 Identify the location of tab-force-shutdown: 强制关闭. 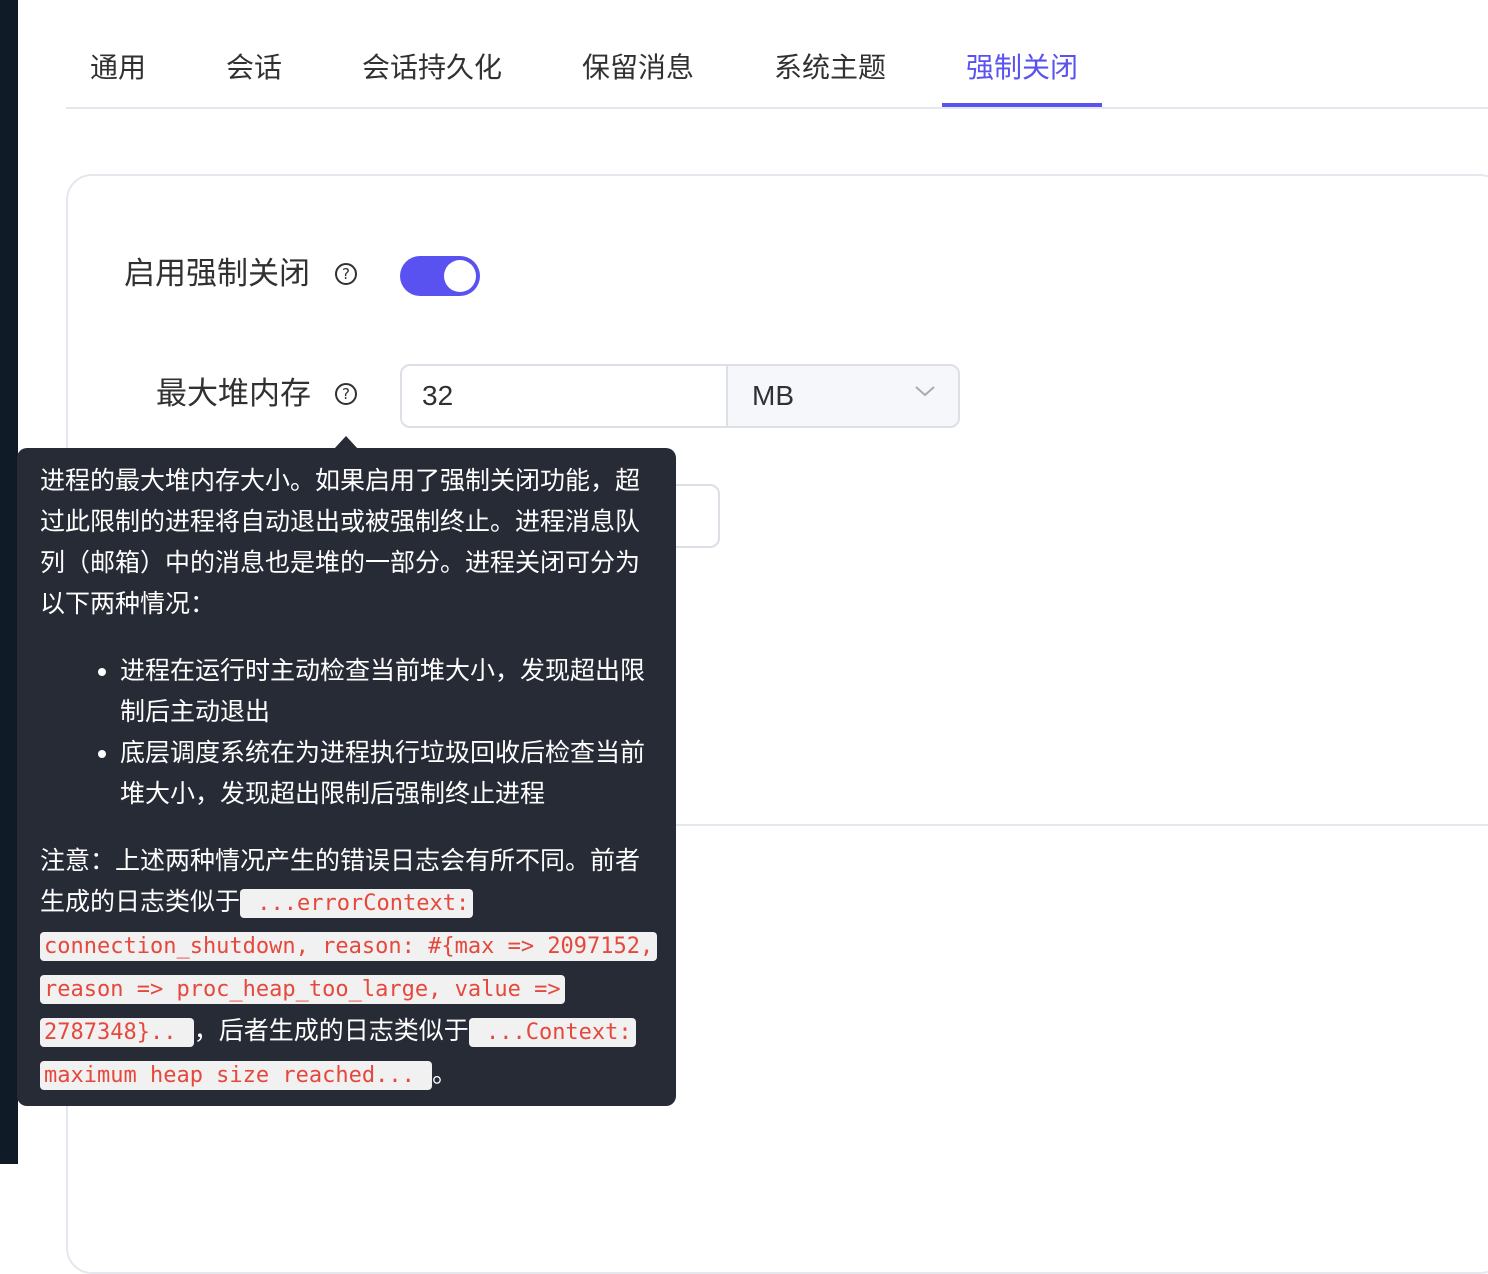
(1022, 68).